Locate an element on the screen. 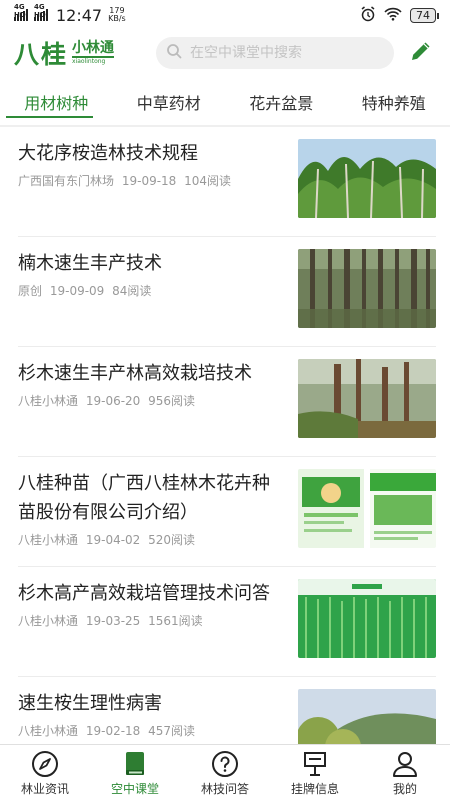  wifi-icon is located at coordinates (393, 15).